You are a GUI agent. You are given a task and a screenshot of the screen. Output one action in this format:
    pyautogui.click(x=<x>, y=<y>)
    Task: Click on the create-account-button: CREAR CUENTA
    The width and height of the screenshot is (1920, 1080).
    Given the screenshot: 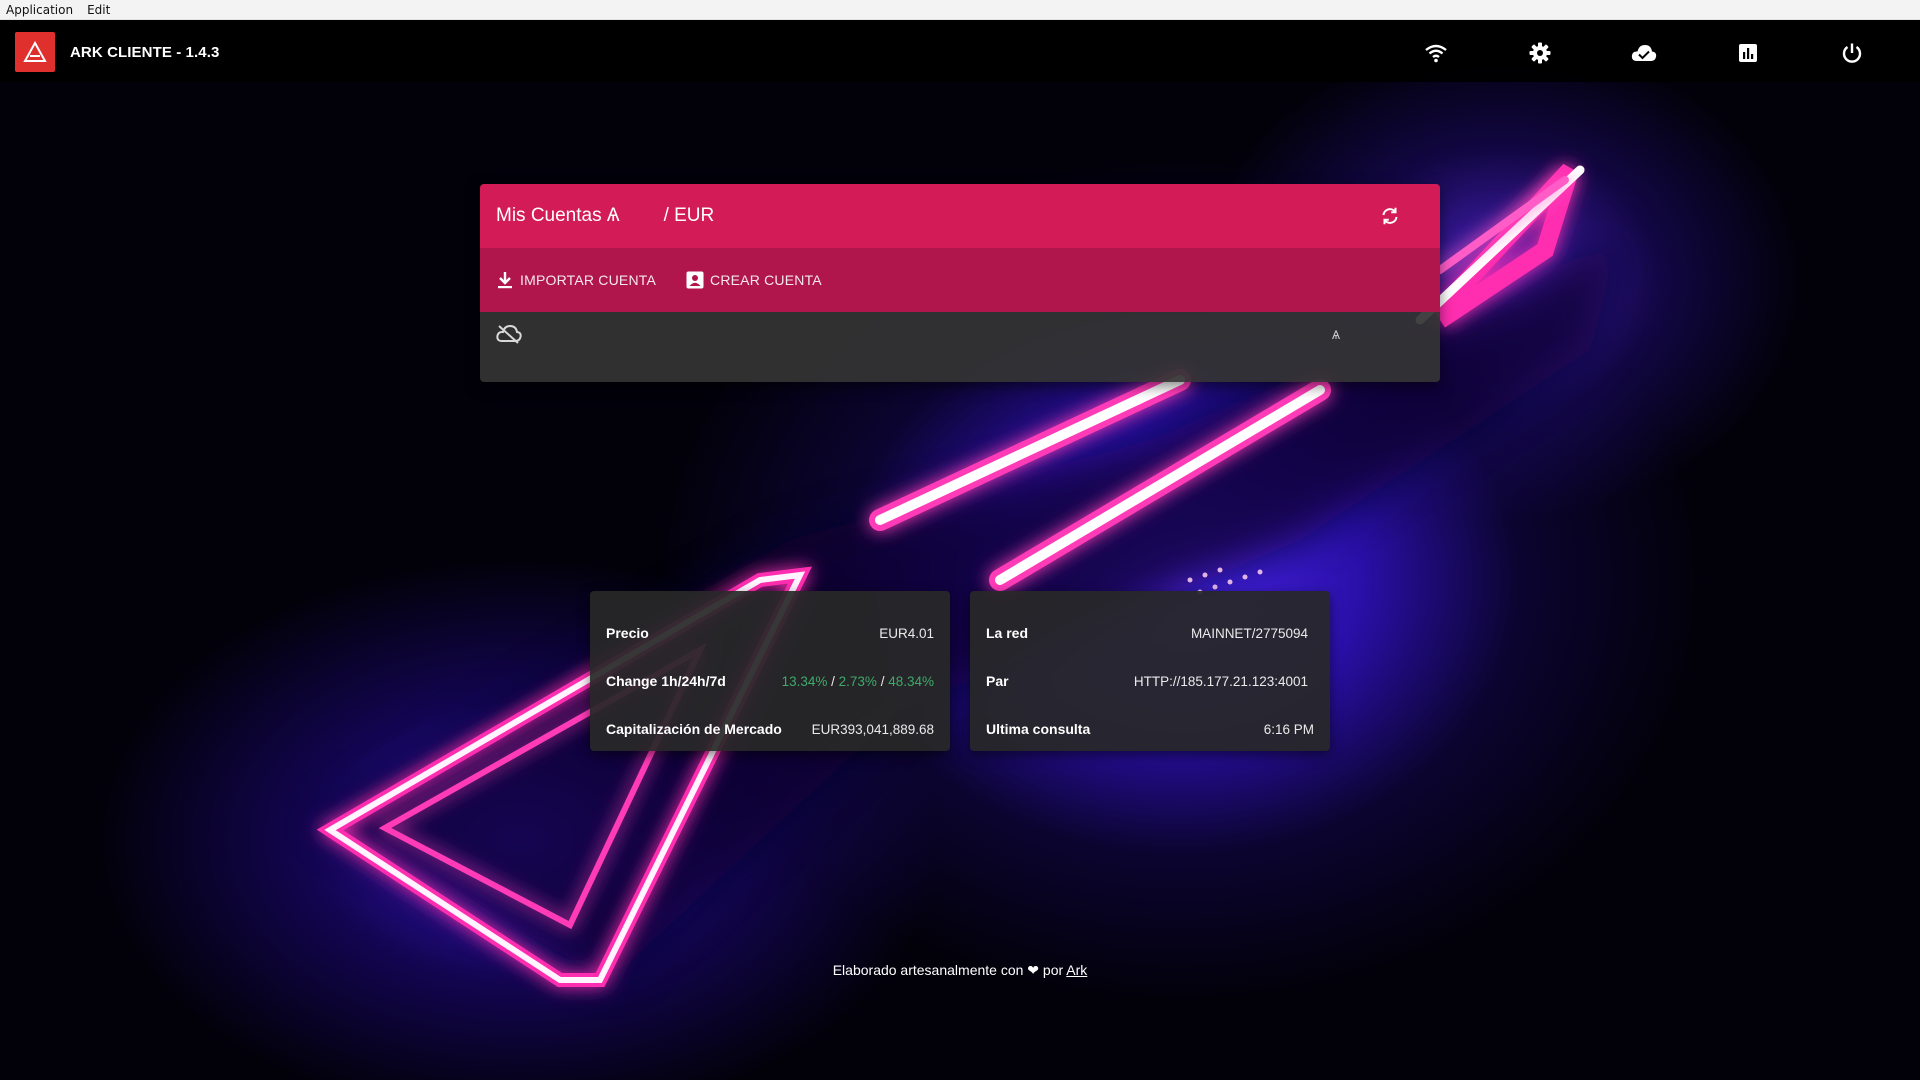 What is the action you would take?
    pyautogui.click(x=754, y=280)
    